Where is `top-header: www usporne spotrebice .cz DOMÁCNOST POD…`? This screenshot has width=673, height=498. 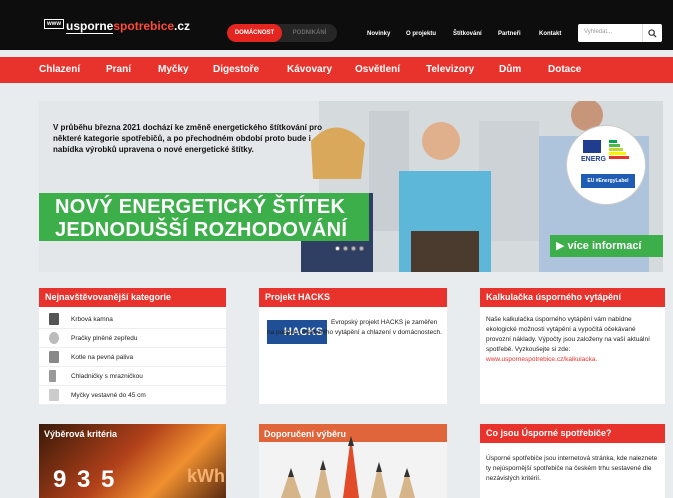 top-header: www usporne spotrebice .cz DOMÁCNOST POD… is located at coordinates (336, 25).